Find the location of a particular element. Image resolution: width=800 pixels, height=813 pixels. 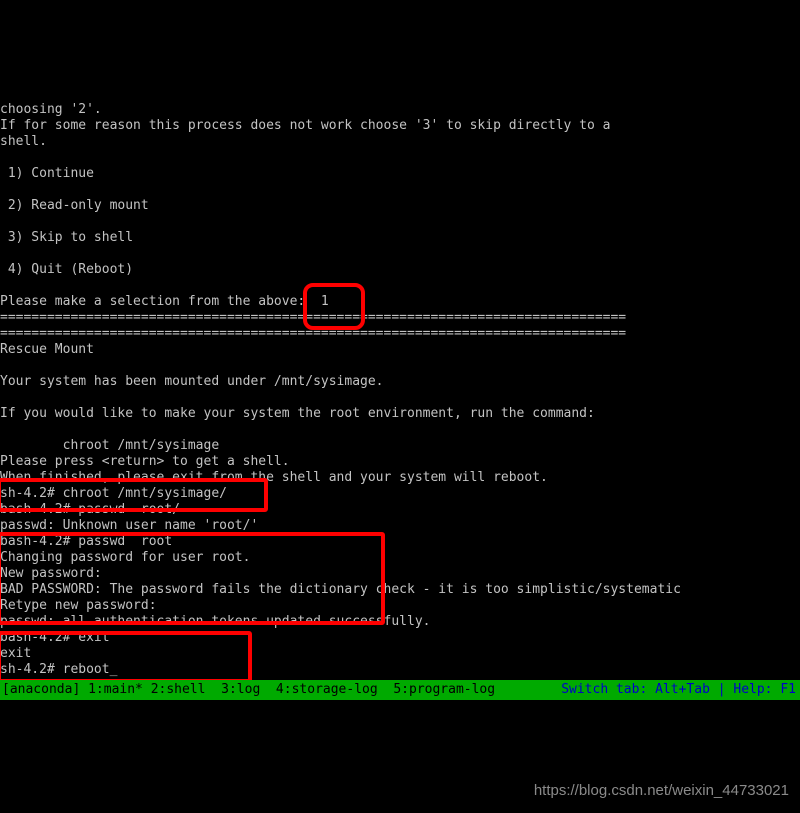

status-bar-help-hint: Switch tab: Alt+Tab | Help: F1 is located at coordinates (678, 689).